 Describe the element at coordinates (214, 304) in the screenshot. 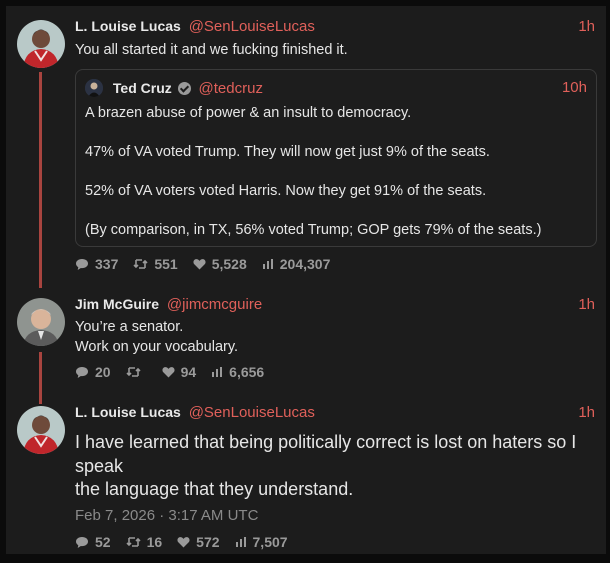

I see `user-handle: @jimcmcguire` at that location.